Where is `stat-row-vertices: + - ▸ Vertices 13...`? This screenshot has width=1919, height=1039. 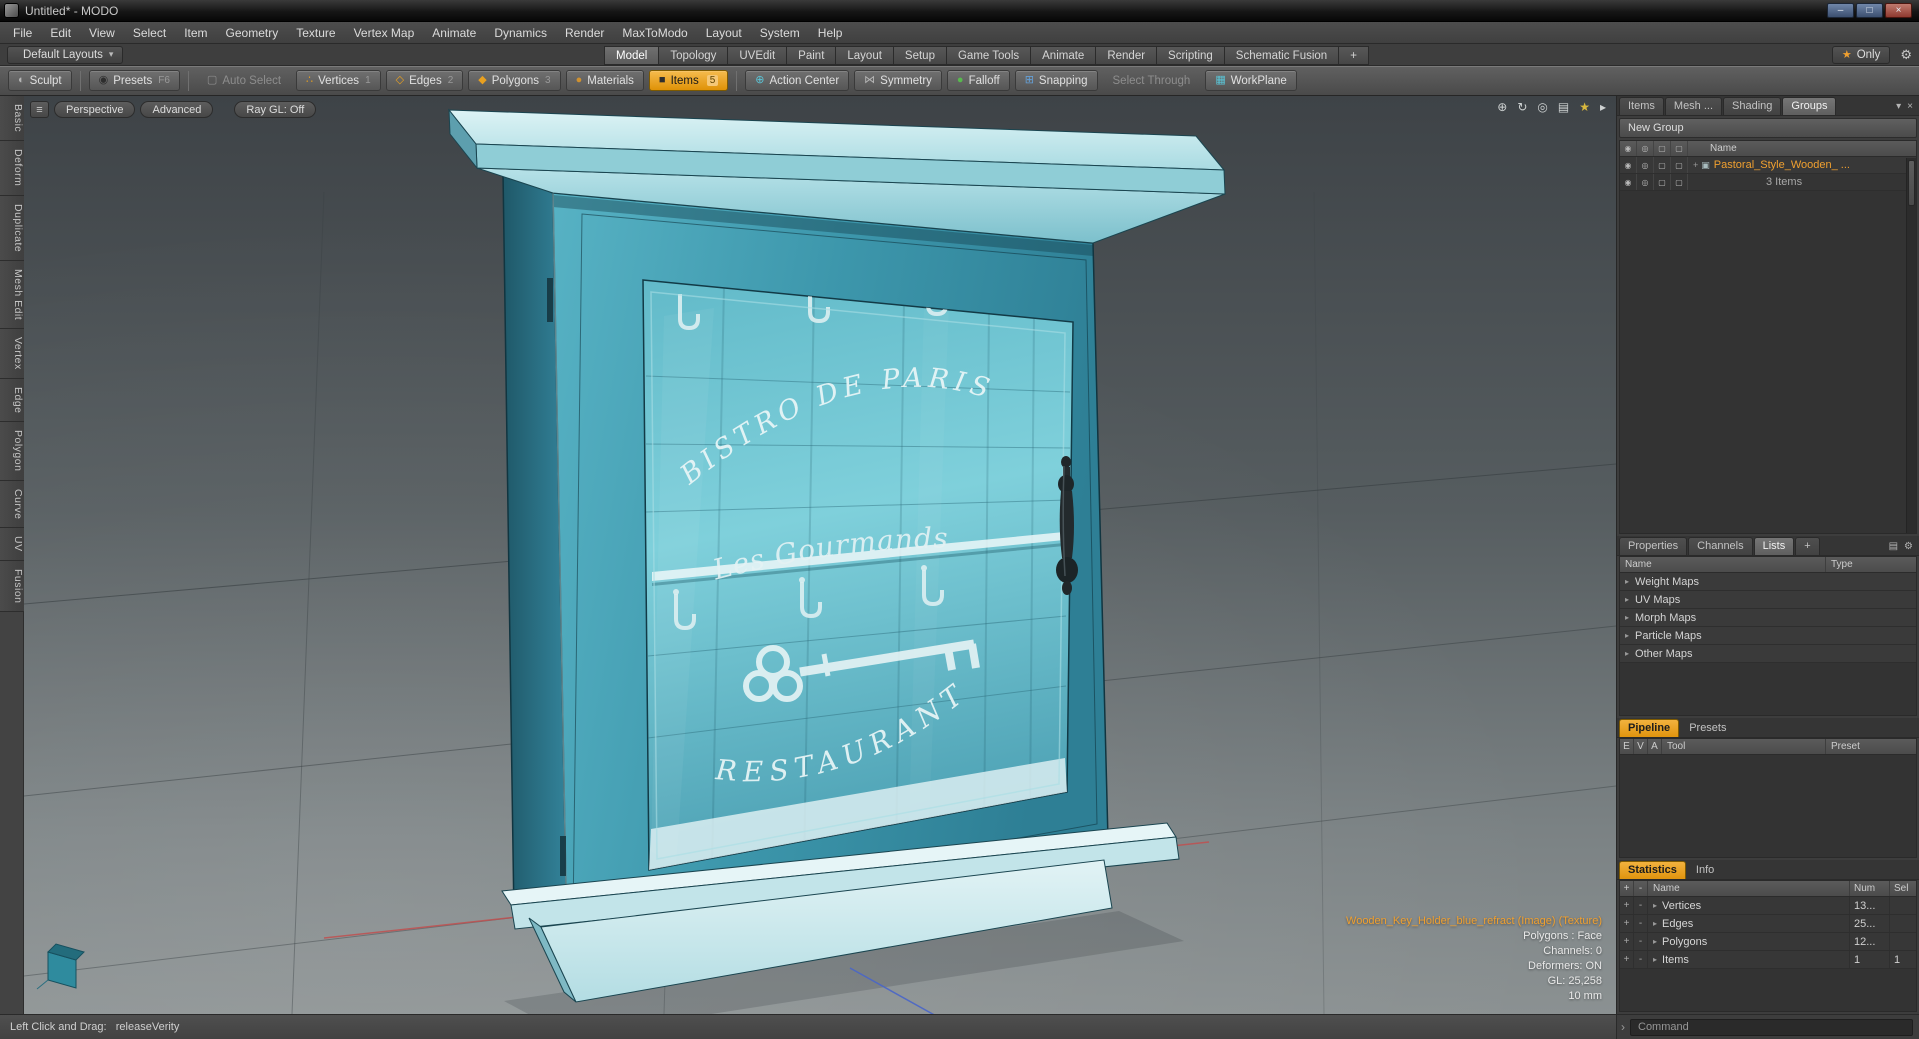 stat-row-vertices: + - ▸ Vertices 13... is located at coordinates (1768, 906).